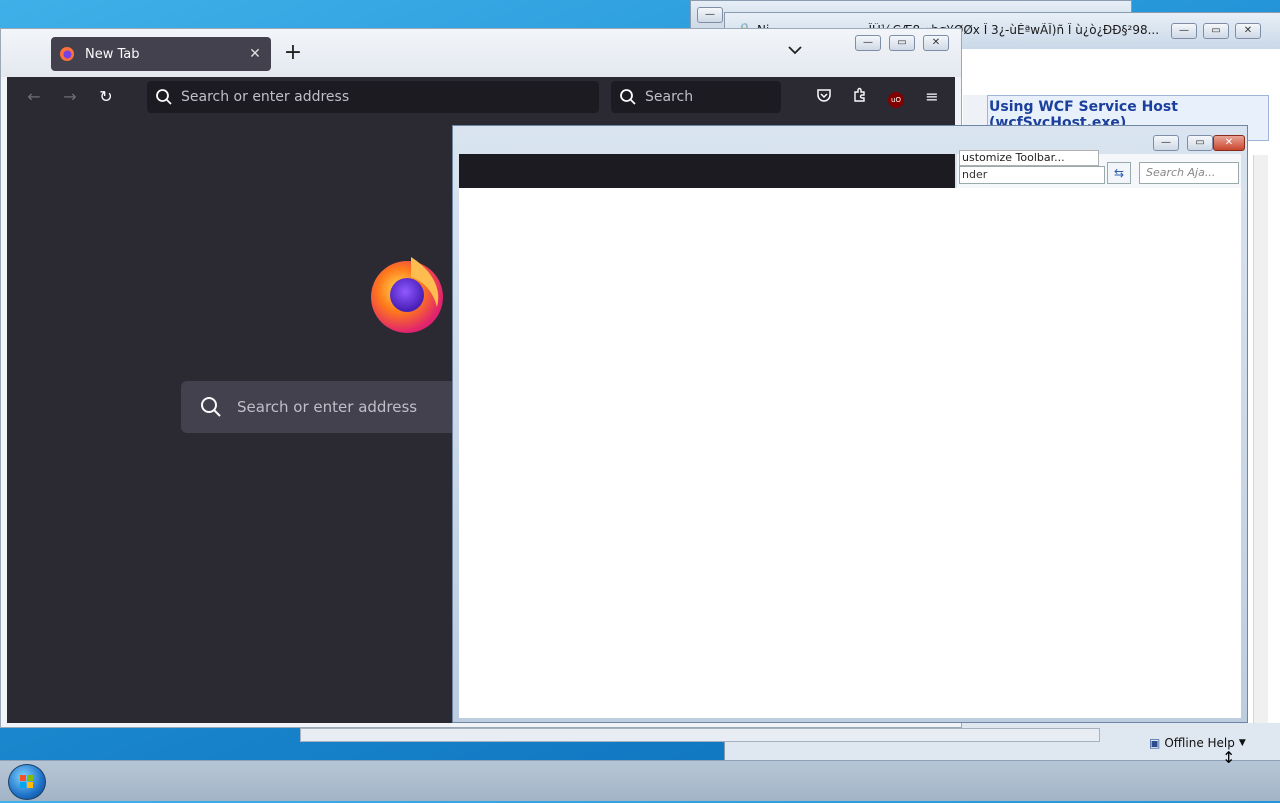  Describe the element at coordinates (1248, 31) in the screenshot. I see `help-close-button: ✕` at that location.